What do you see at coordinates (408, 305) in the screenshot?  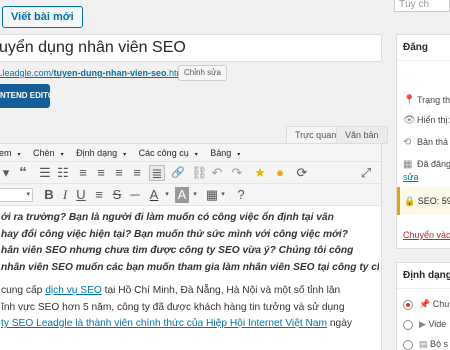 I see `format-radio-standard` at bounding box center [408, 305].